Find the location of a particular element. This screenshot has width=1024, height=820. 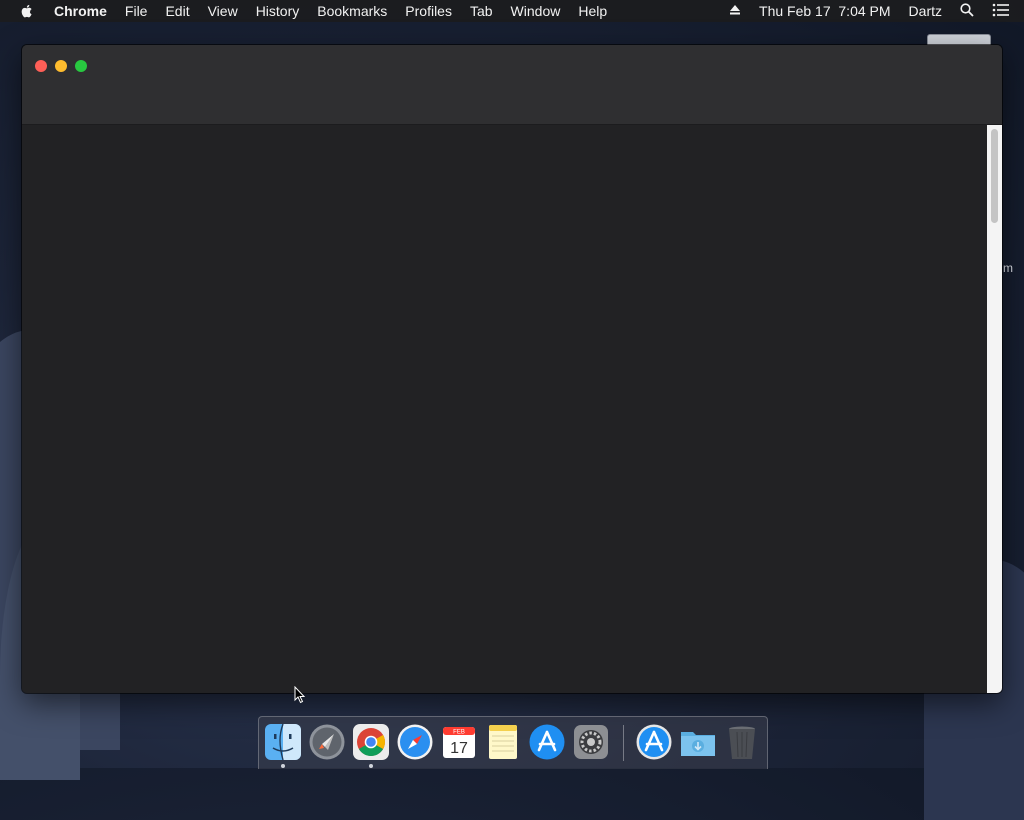

vertical-scrollbar is located at coordinates (994, 409).